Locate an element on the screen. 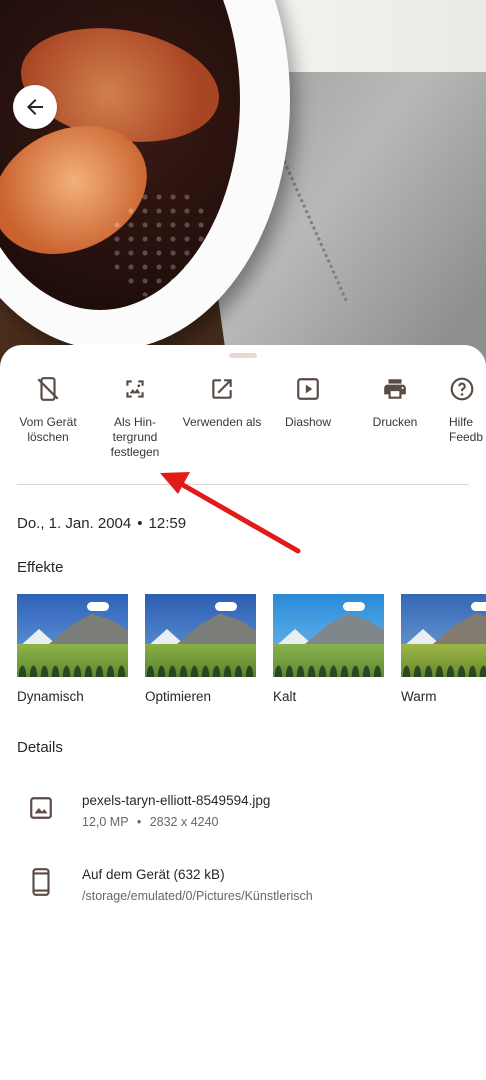  back-button is located at coordinates (35, 107).